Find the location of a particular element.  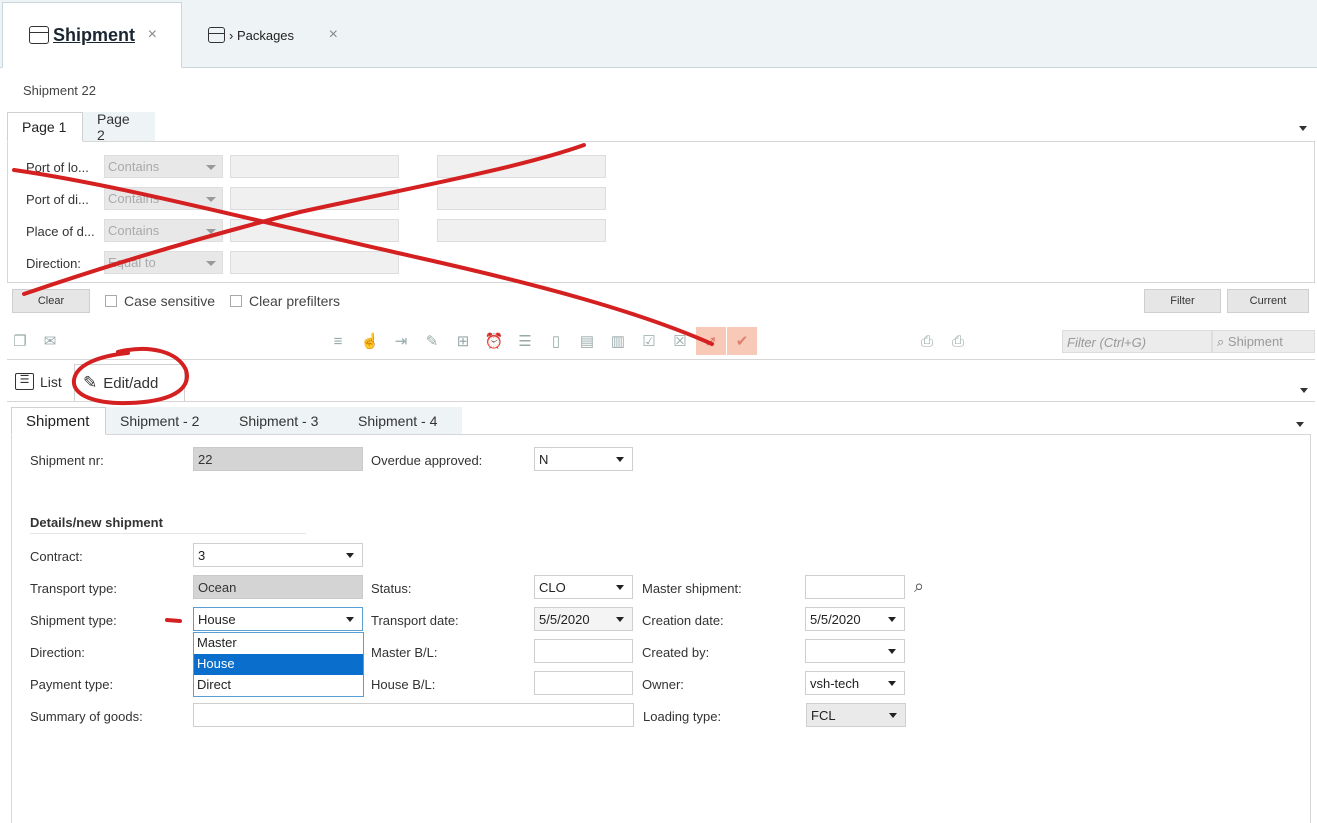

tab-shipment-label: Shipment is located at coordinates (94, 34).